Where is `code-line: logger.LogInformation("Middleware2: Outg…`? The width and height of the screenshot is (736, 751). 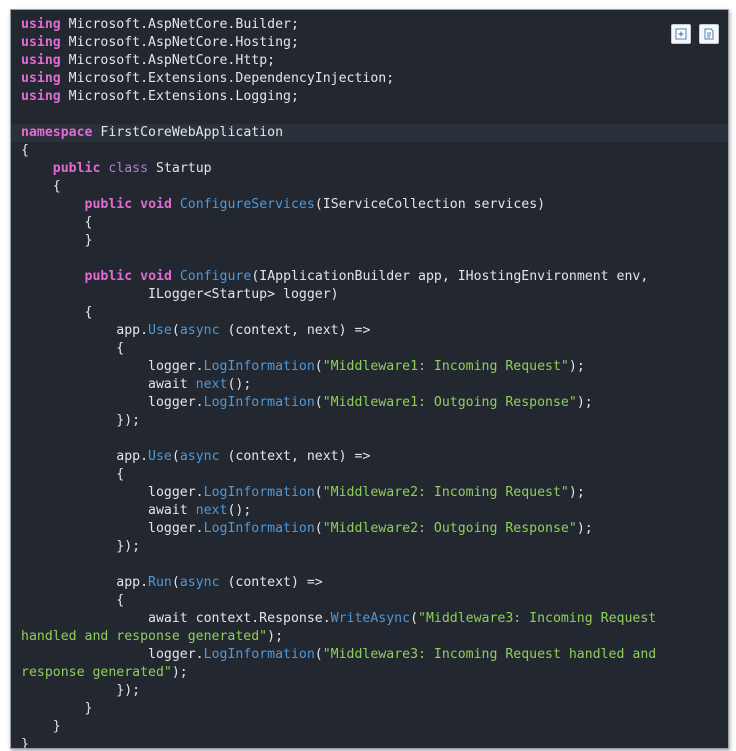 code-line: logger.LogInformation("Middleware2: Outg… is located at coordinates (369, 529).